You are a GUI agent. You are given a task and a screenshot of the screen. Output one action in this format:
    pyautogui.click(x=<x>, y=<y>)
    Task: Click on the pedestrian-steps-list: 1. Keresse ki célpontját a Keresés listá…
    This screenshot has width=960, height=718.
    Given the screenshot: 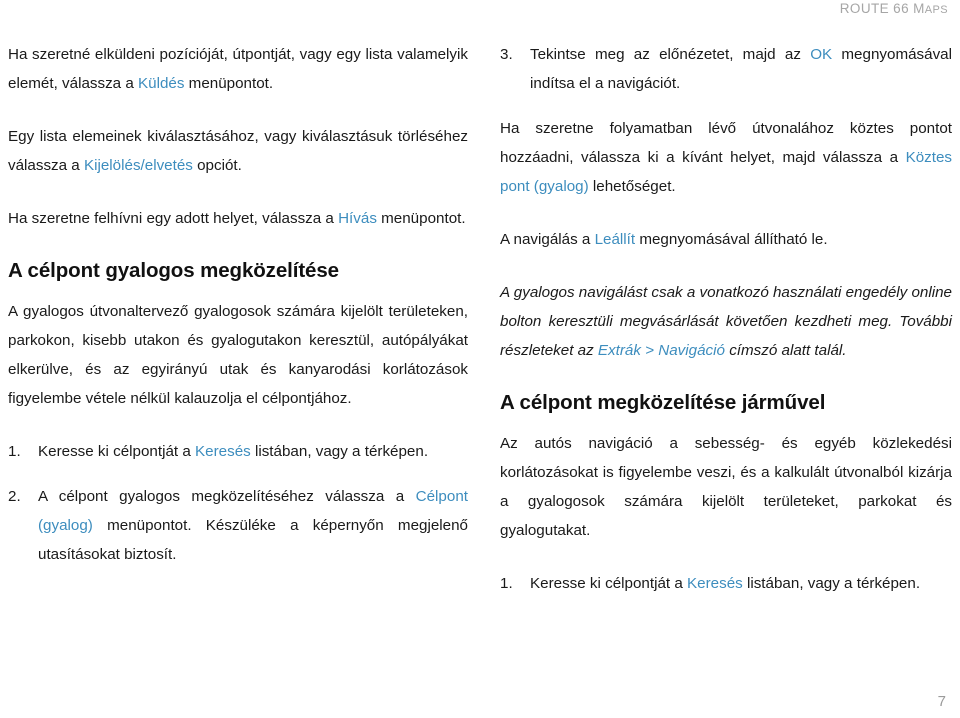 What is the action you would take?
    pyautogui.click(x=238, y=503)
    